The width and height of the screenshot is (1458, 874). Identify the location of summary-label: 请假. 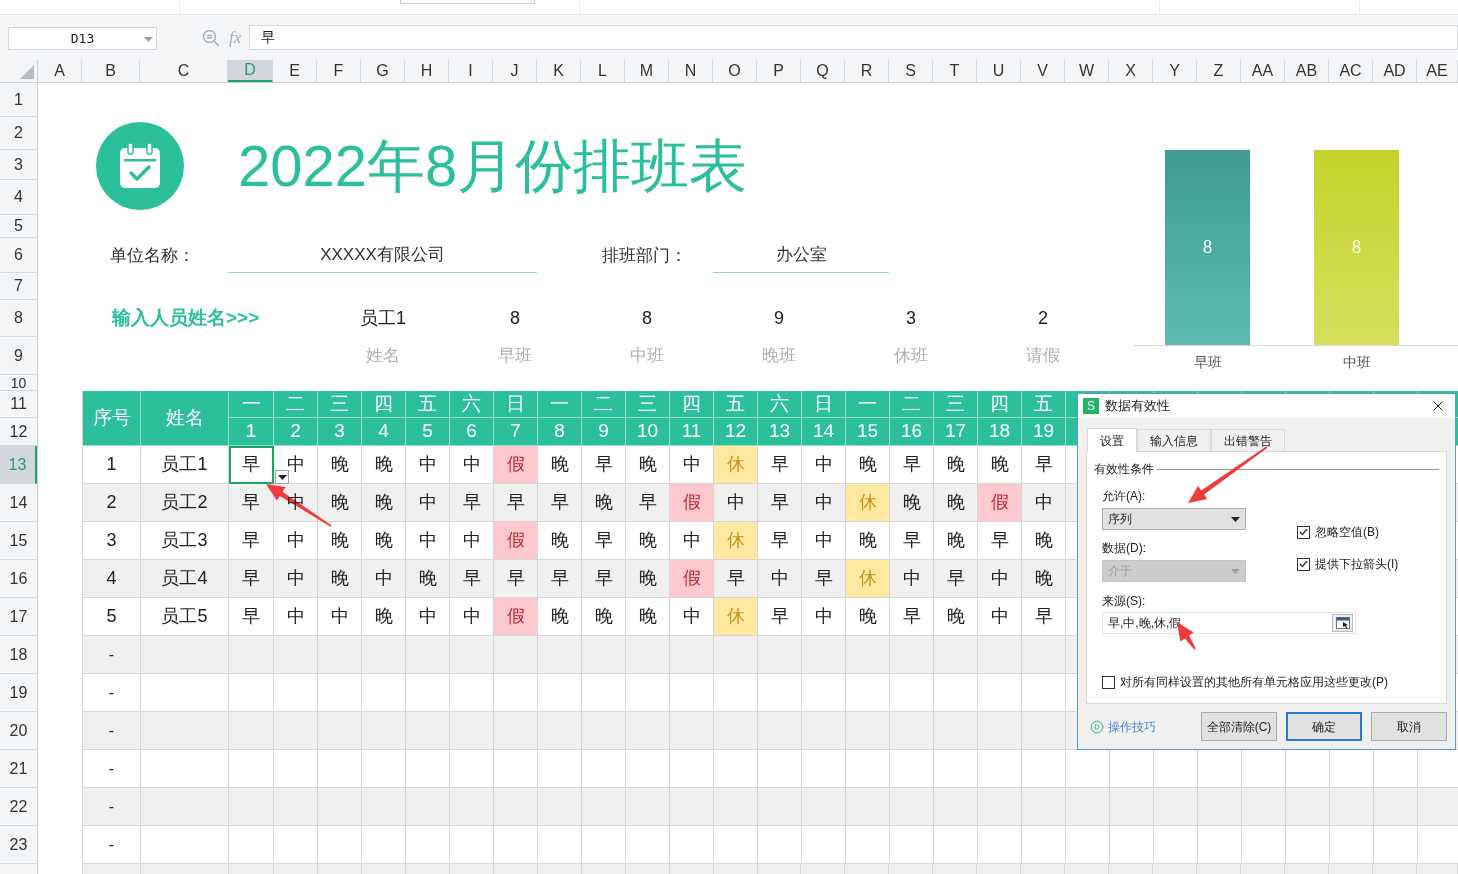
(1043, 356).